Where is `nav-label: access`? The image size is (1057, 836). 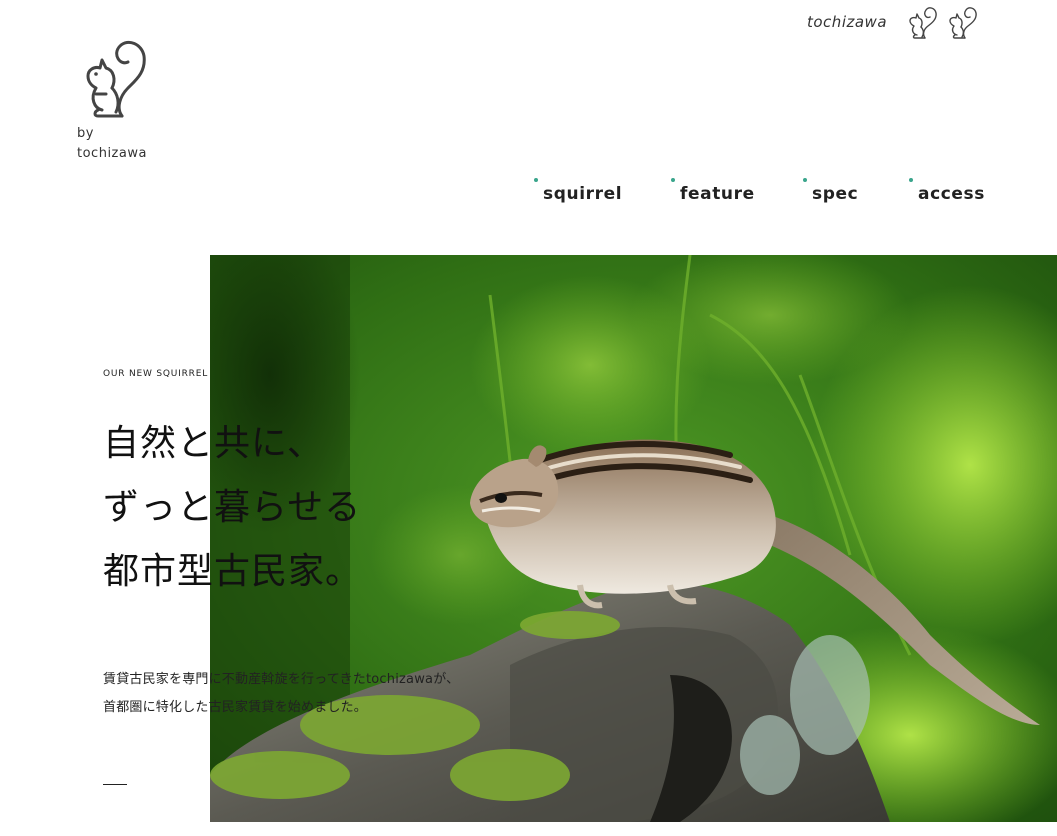 nav-label: access is located at coordinates (951, 194).